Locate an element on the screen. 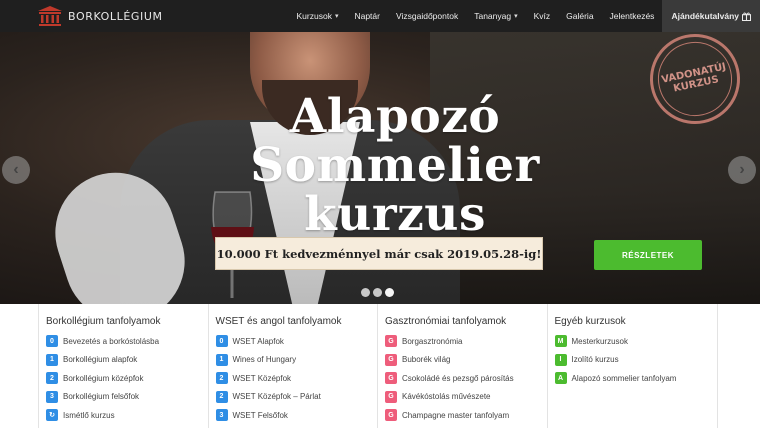 This screenshot has height=428, width=760. course-link: I Izolító kurzus is located at coordinates (636, 360).